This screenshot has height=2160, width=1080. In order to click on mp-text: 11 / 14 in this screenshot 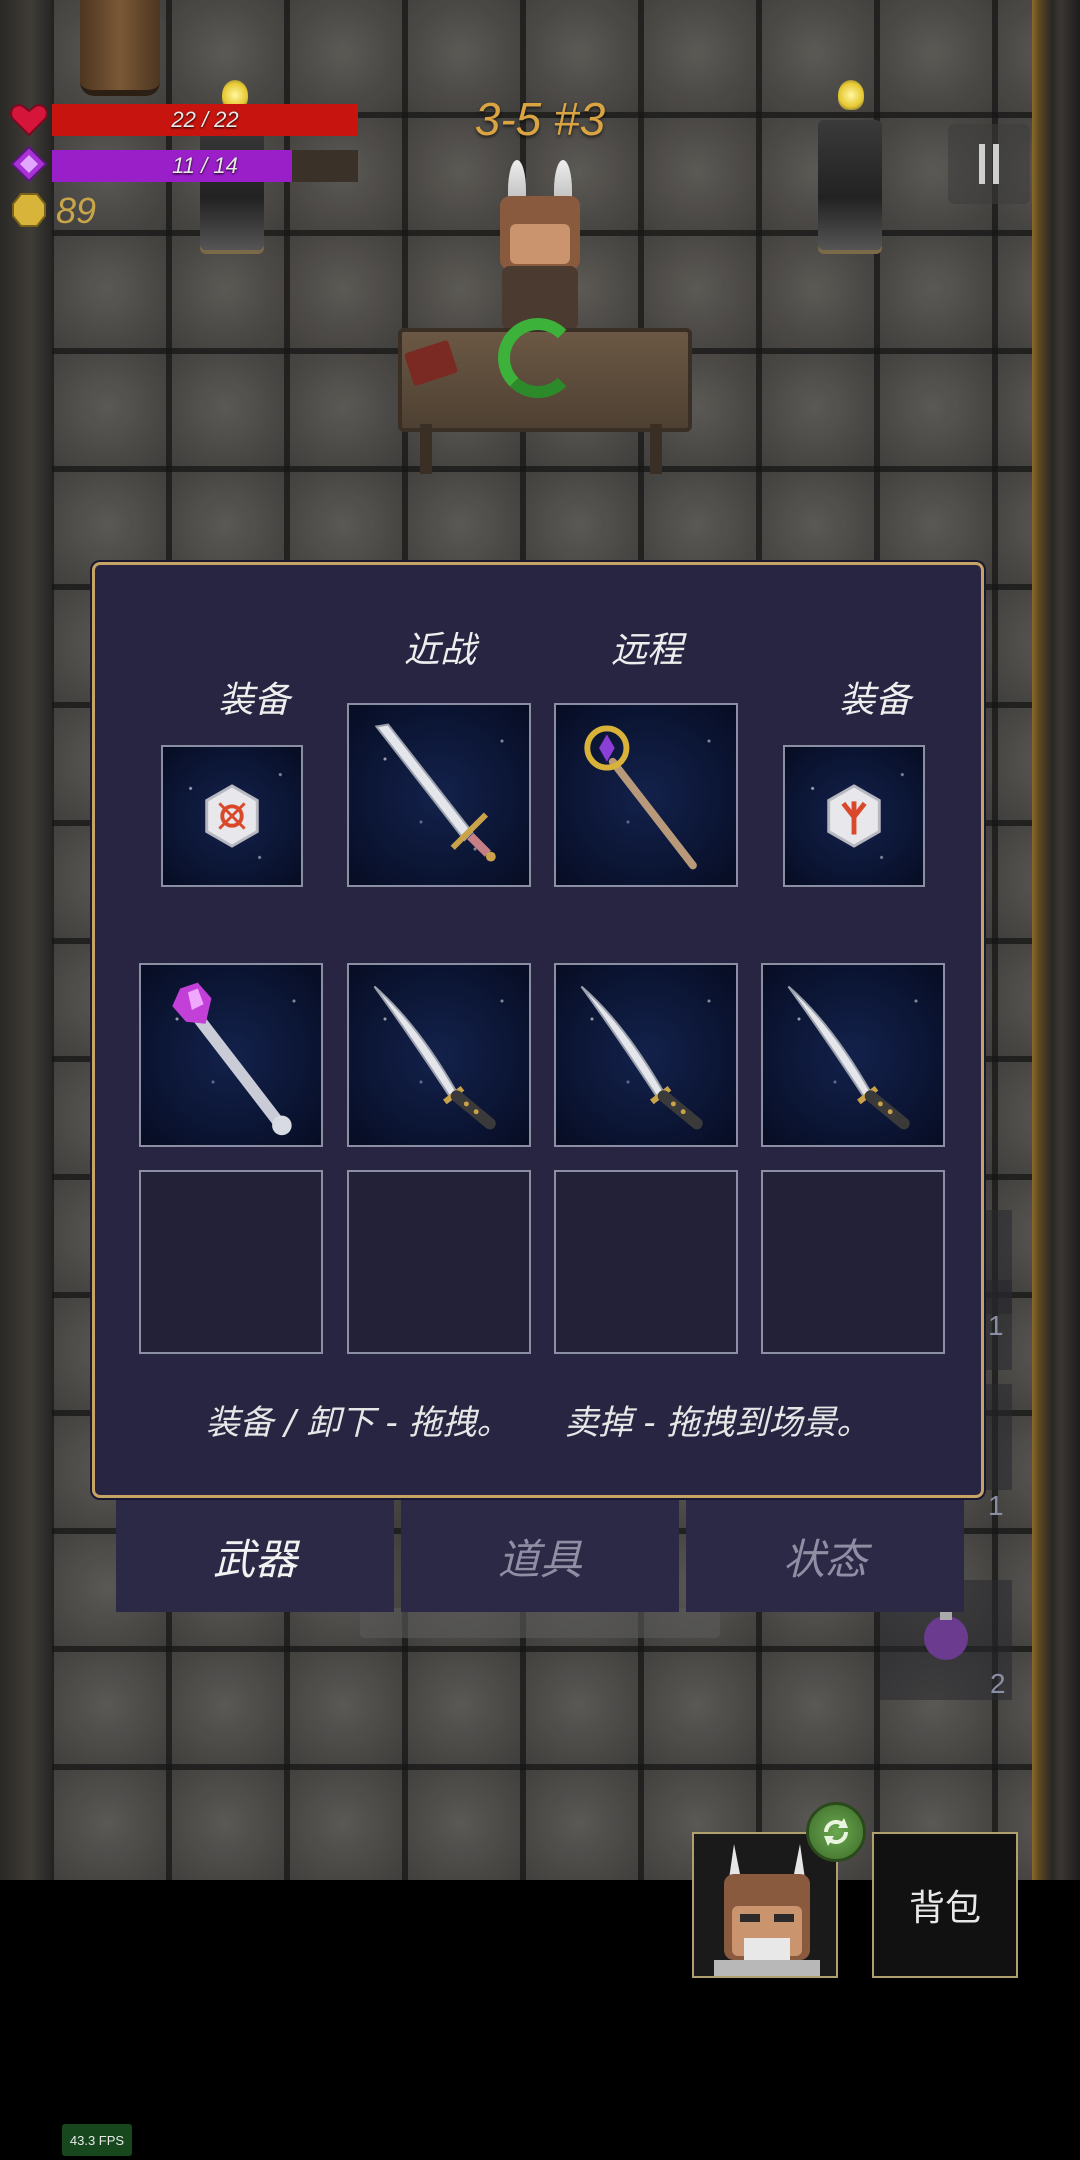, I will do `click(205, 165)`.